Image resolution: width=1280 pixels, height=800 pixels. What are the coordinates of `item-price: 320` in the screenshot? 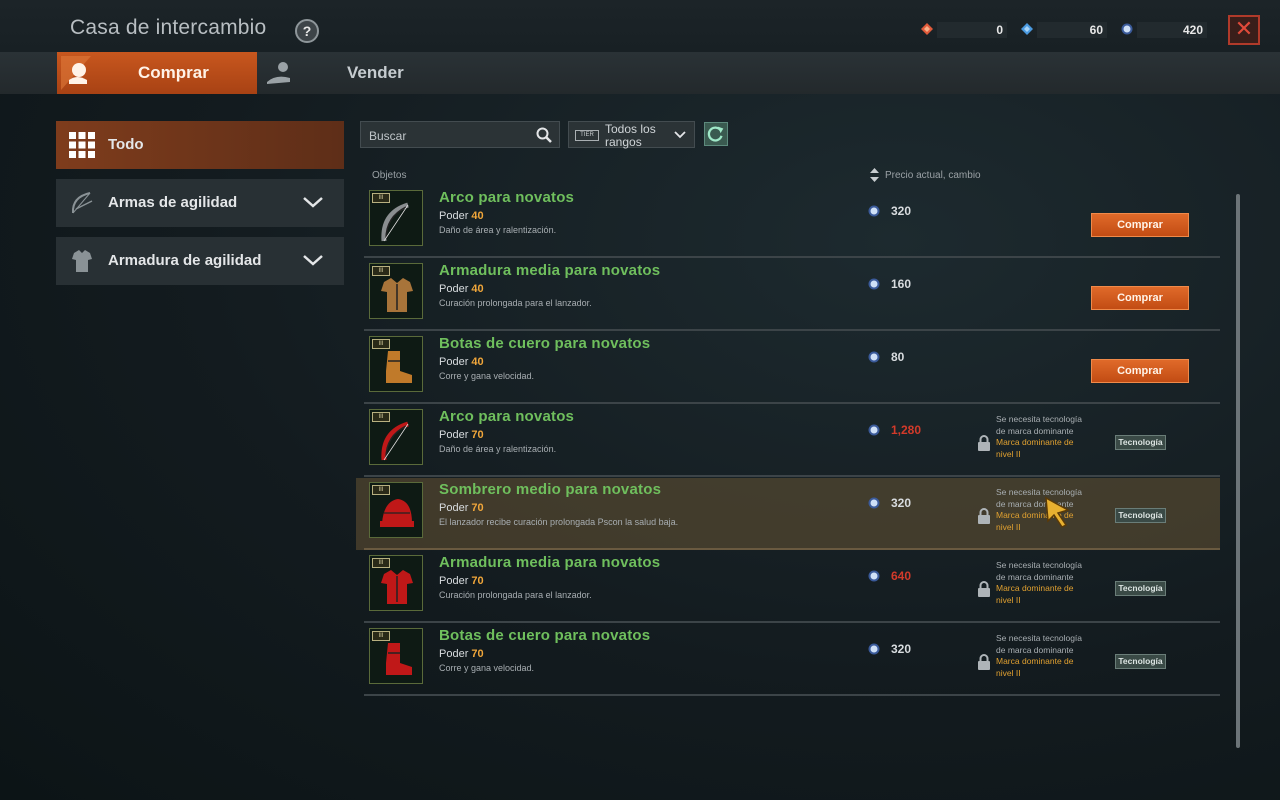 It's located at (901, 503).